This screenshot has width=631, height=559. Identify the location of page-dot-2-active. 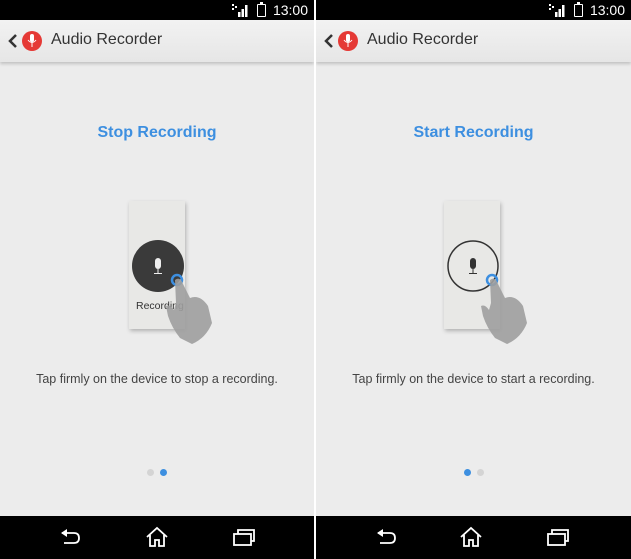
(163, 472).